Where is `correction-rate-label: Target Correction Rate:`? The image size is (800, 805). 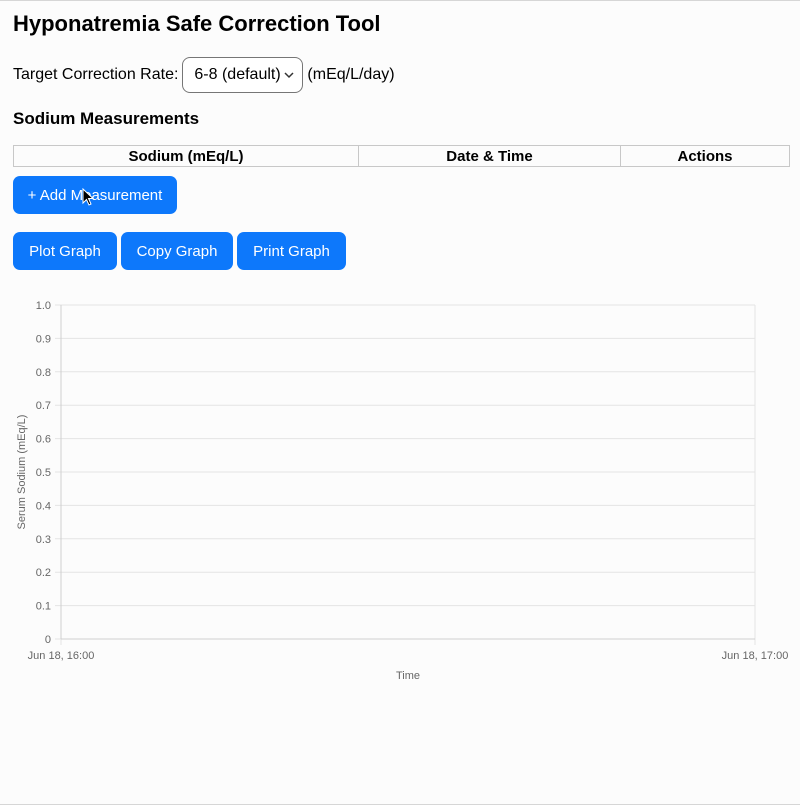 correction-rate-label: Target Correction Rate: is located at coordinates (96, 74).